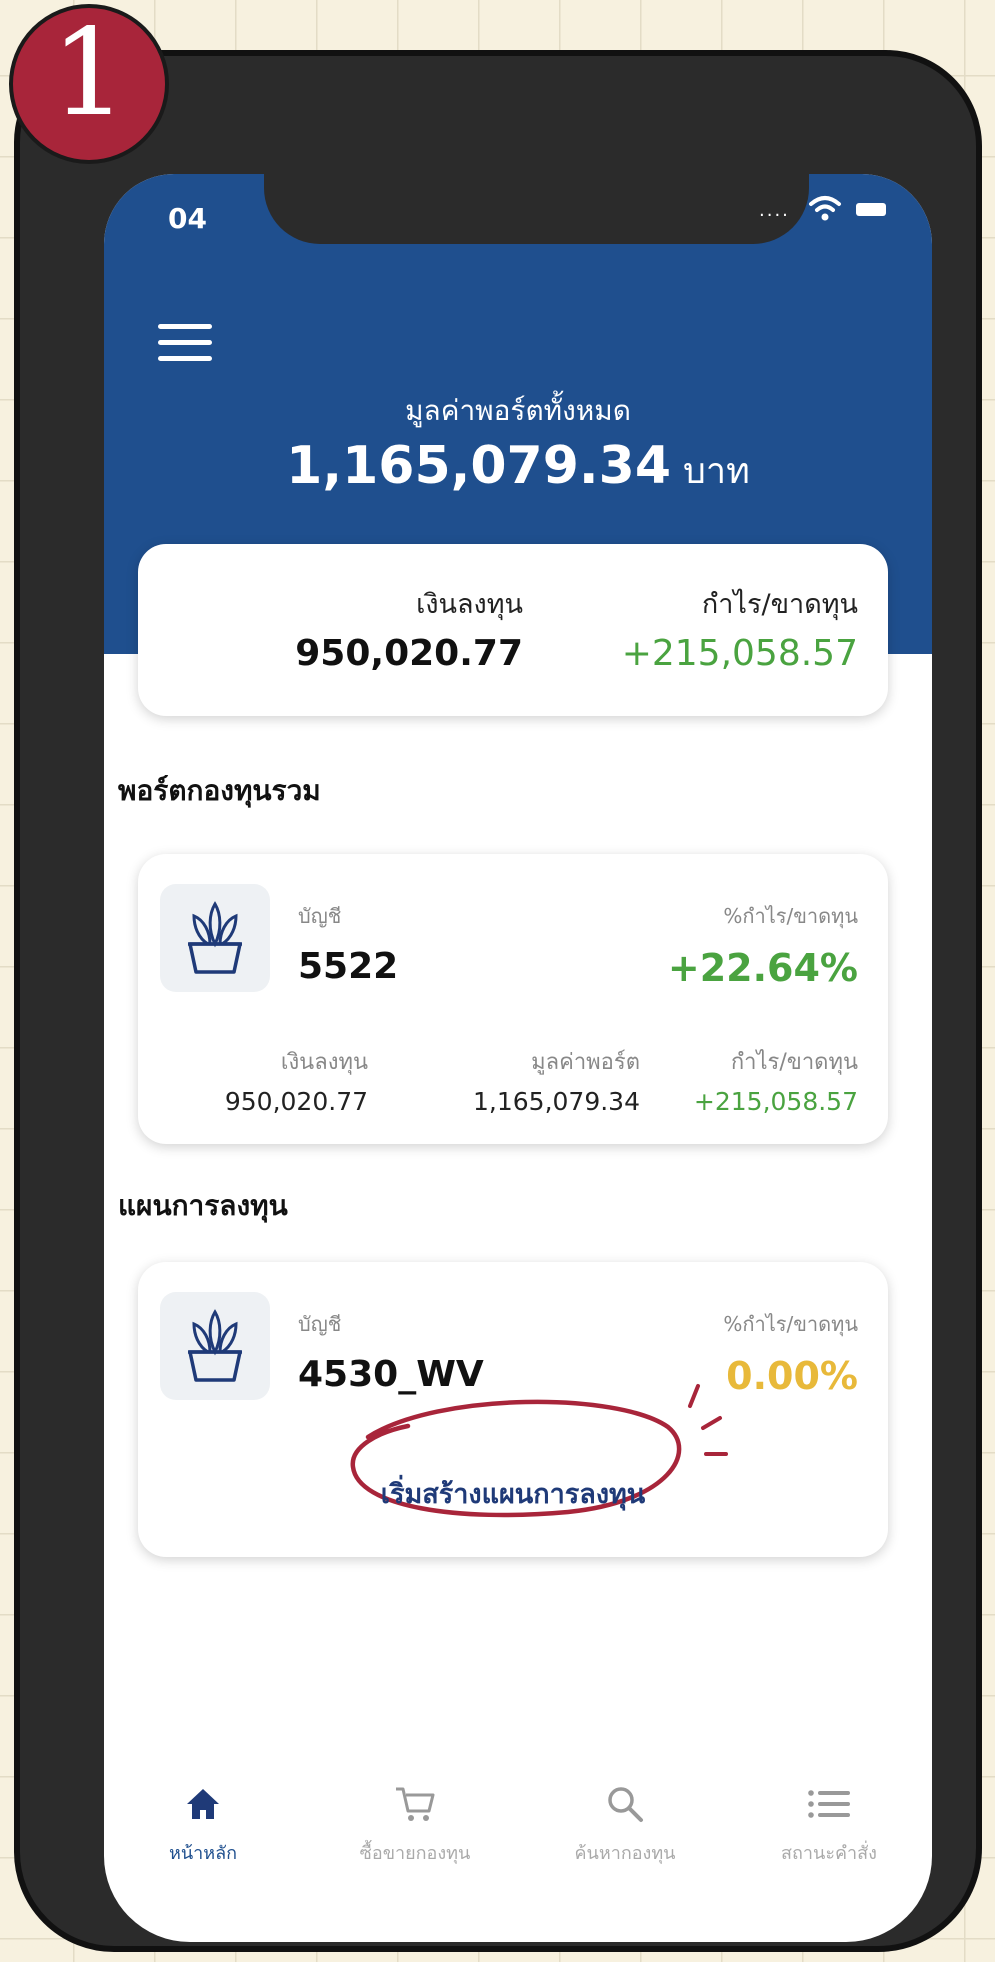 The image size is (995, 1962). I want to click on nav-order-status: สถานะคำสั่ง, so click(829, 1825).